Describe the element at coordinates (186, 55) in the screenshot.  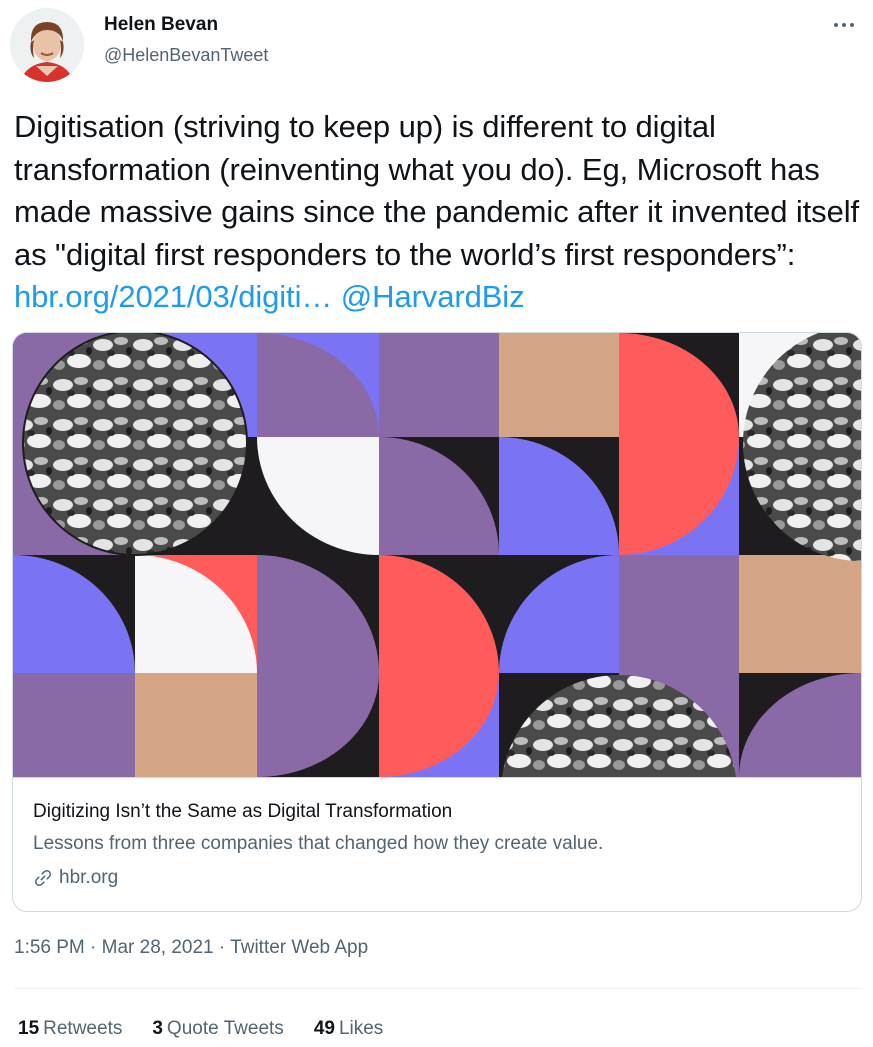
I see `author-handle: @HelenBevanTweet` at that location.